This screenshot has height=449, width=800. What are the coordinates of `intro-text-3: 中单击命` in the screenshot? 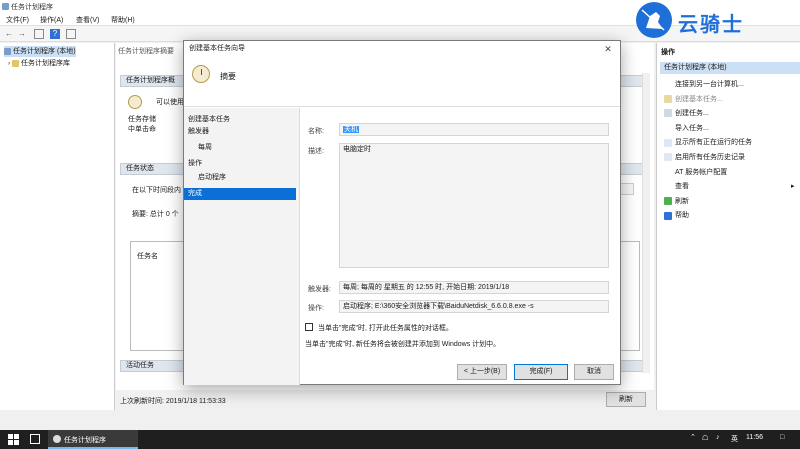 It's located at (142, 129).